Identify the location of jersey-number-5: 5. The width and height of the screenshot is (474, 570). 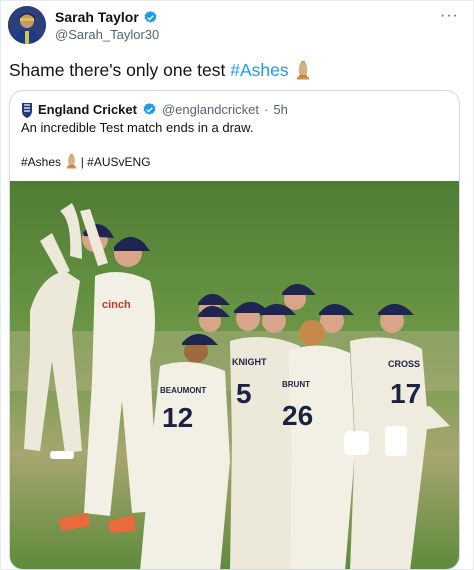
(244, 393).